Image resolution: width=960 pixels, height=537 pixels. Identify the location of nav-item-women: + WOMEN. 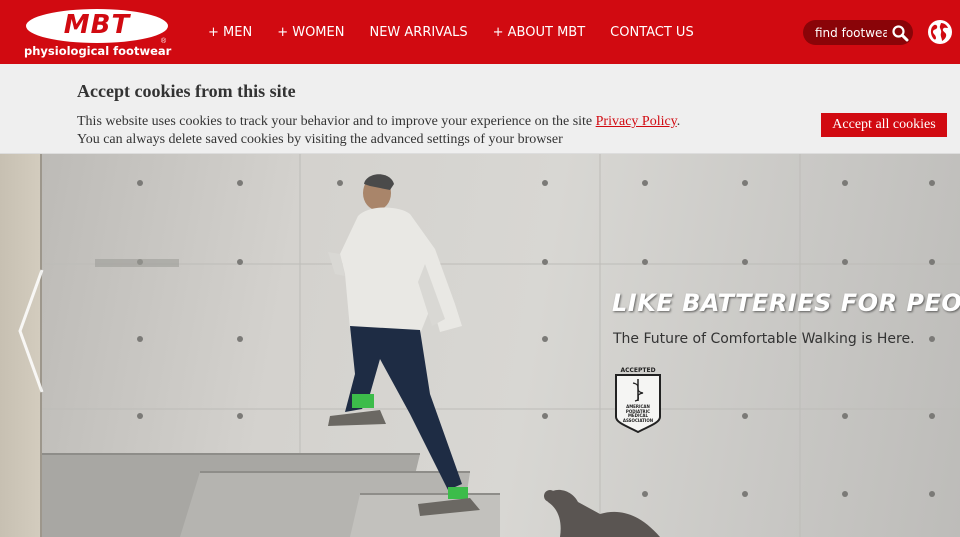
(310, 32).